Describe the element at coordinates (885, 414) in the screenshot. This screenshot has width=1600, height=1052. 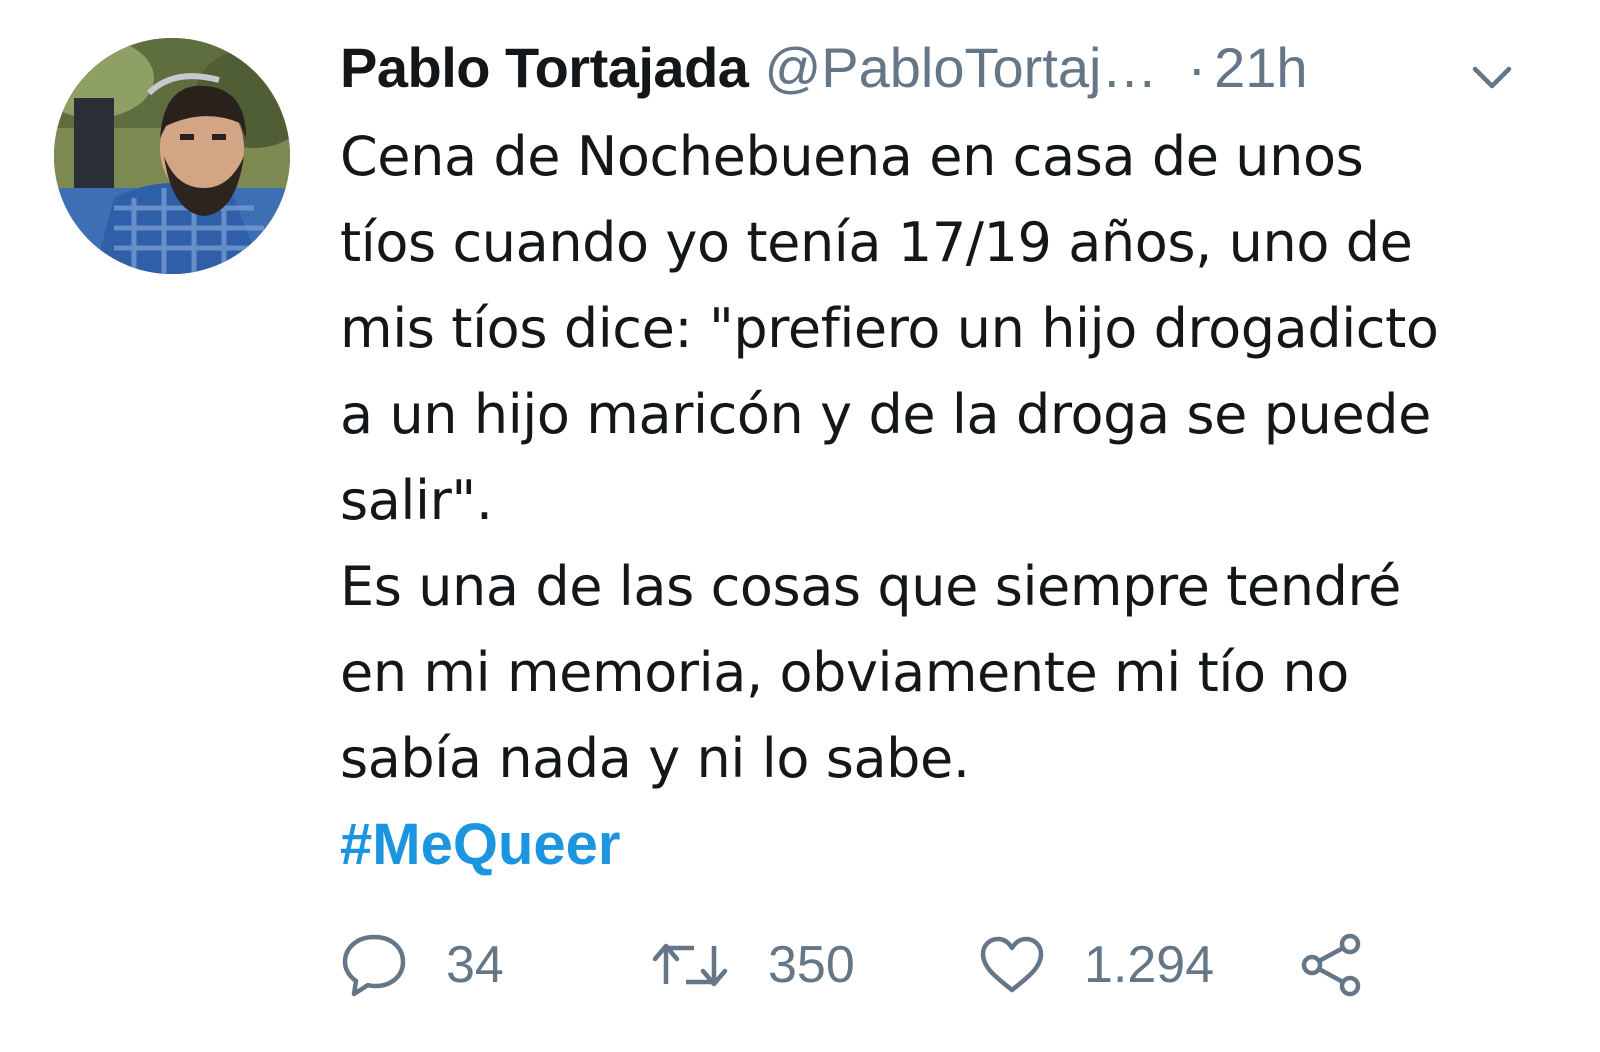
I see `tweet-text-line: a un hijo maricón y de la droga se puede` at that location.